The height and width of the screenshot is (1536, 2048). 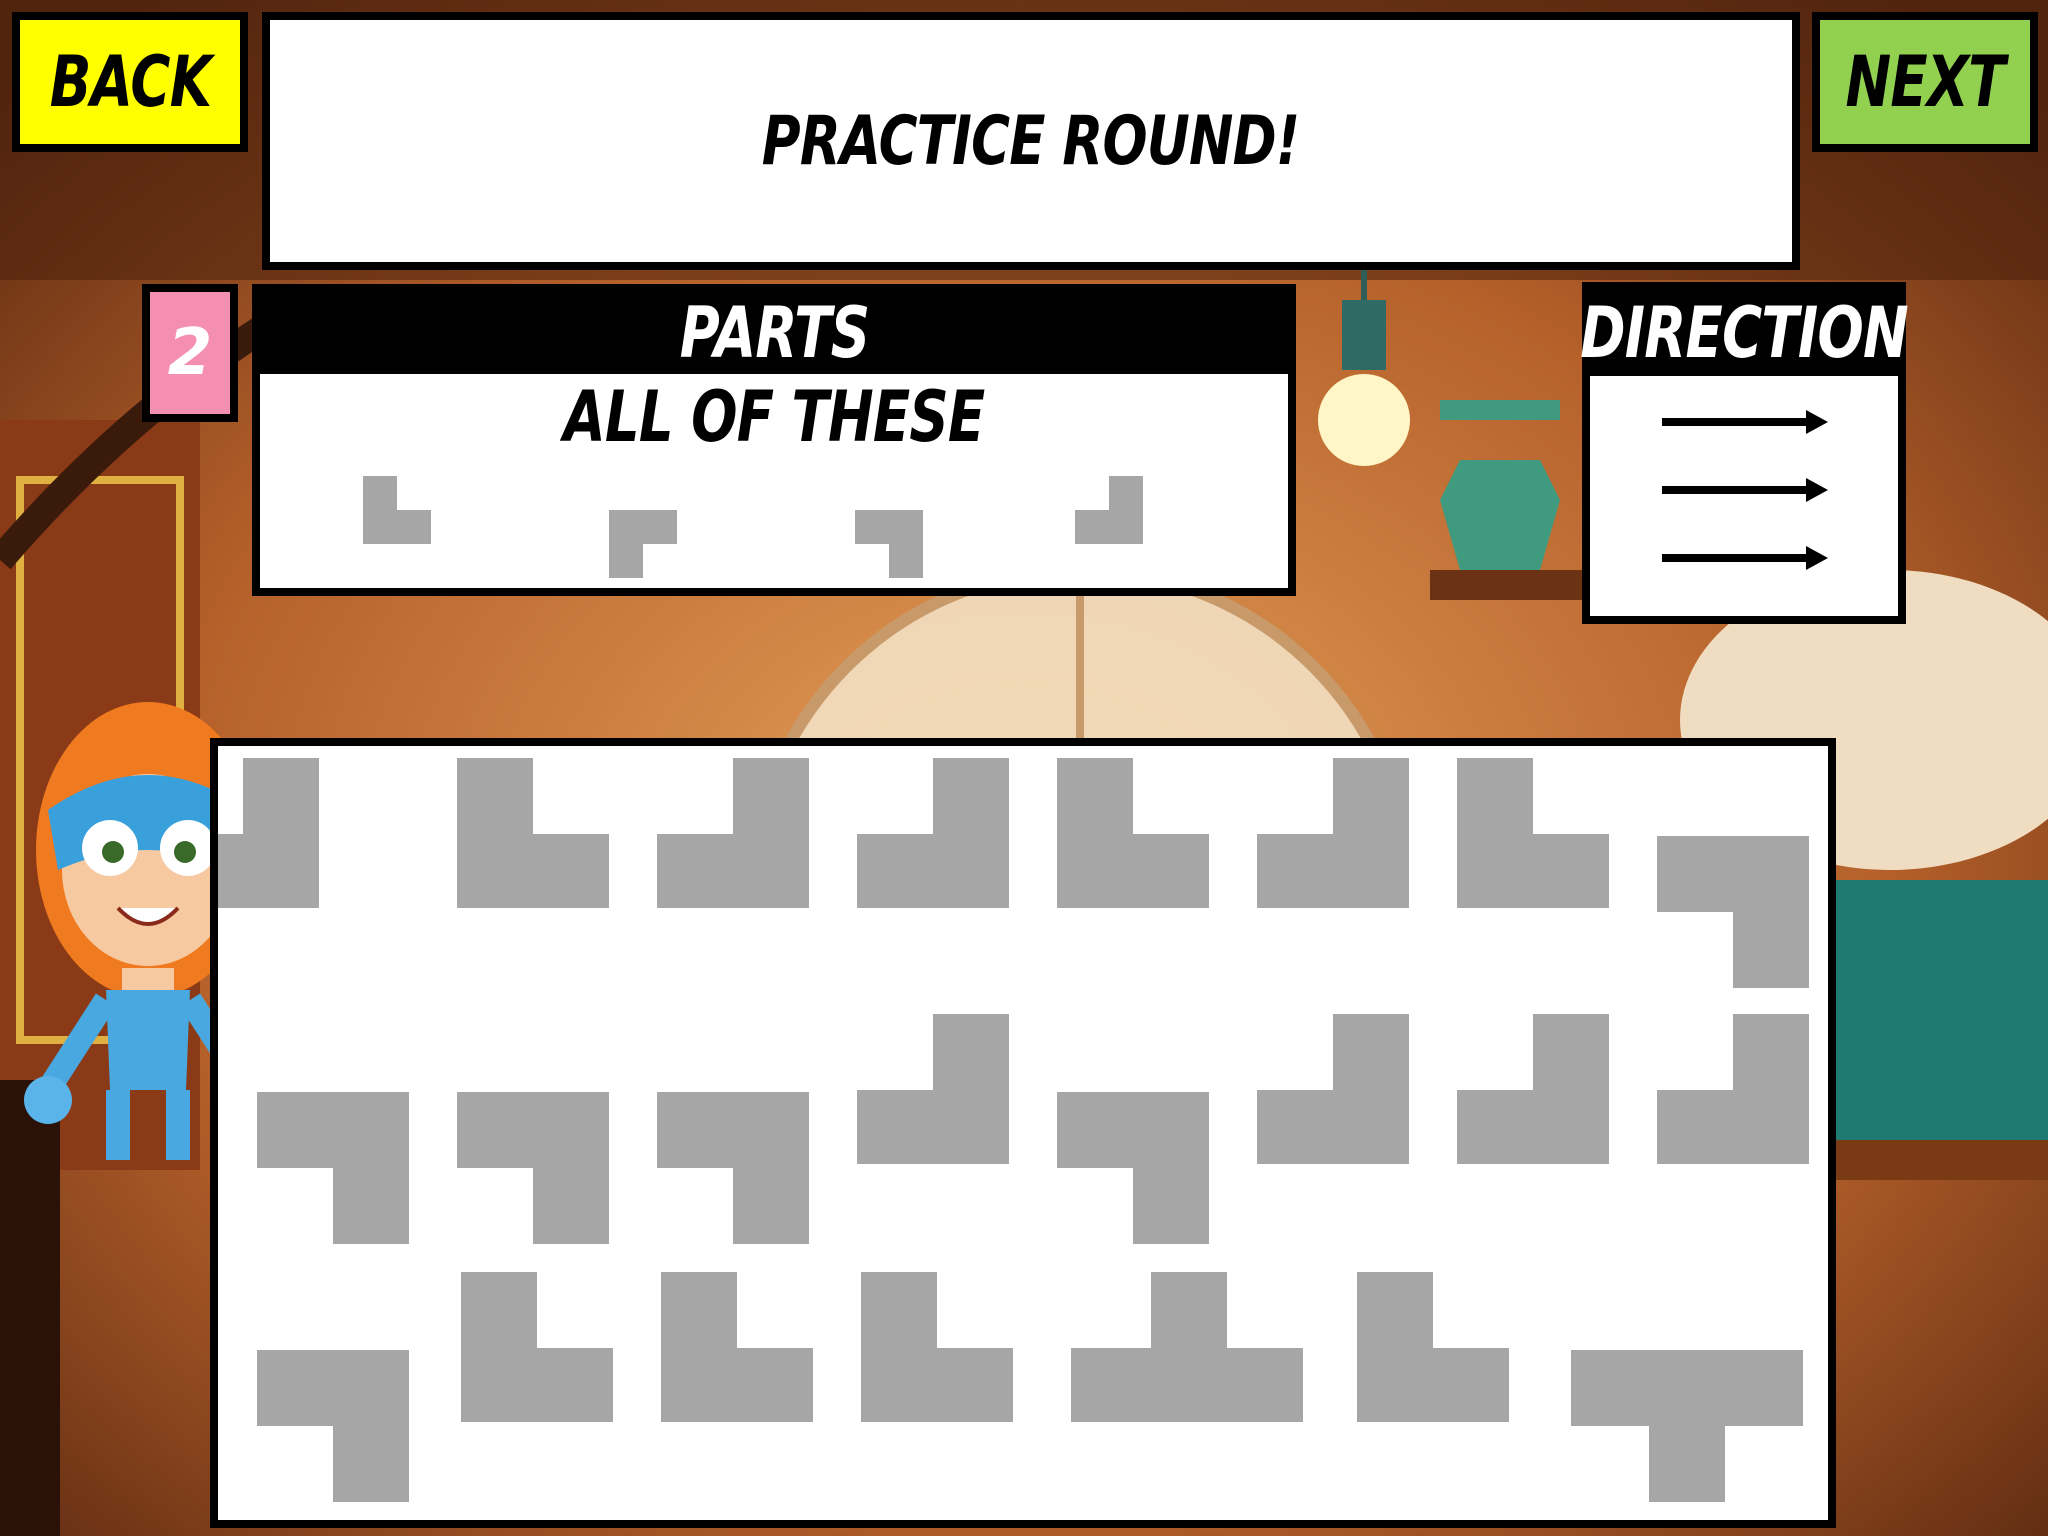 I want to click on parts-panel: PARTS ALL OF THESE, so click(x=774, y=440).